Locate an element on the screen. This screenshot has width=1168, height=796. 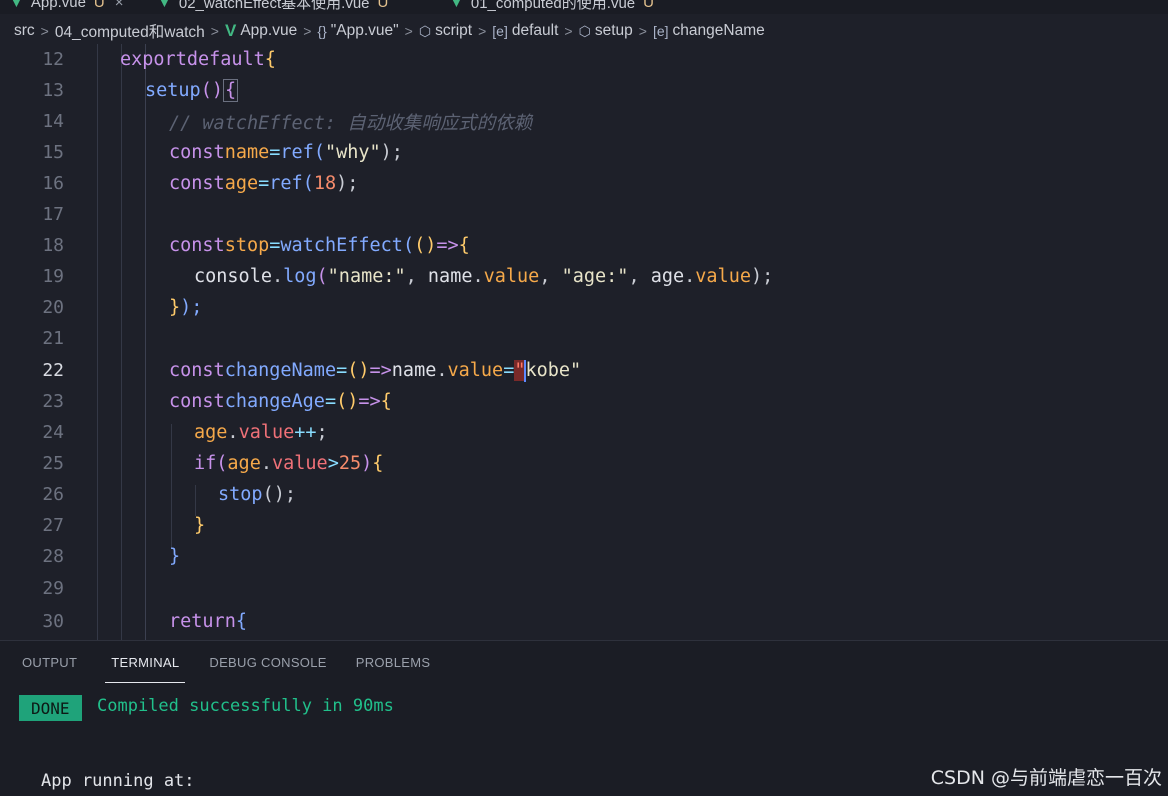
line-content: if (age. value > 25) { is located at coordinates (289, 463).